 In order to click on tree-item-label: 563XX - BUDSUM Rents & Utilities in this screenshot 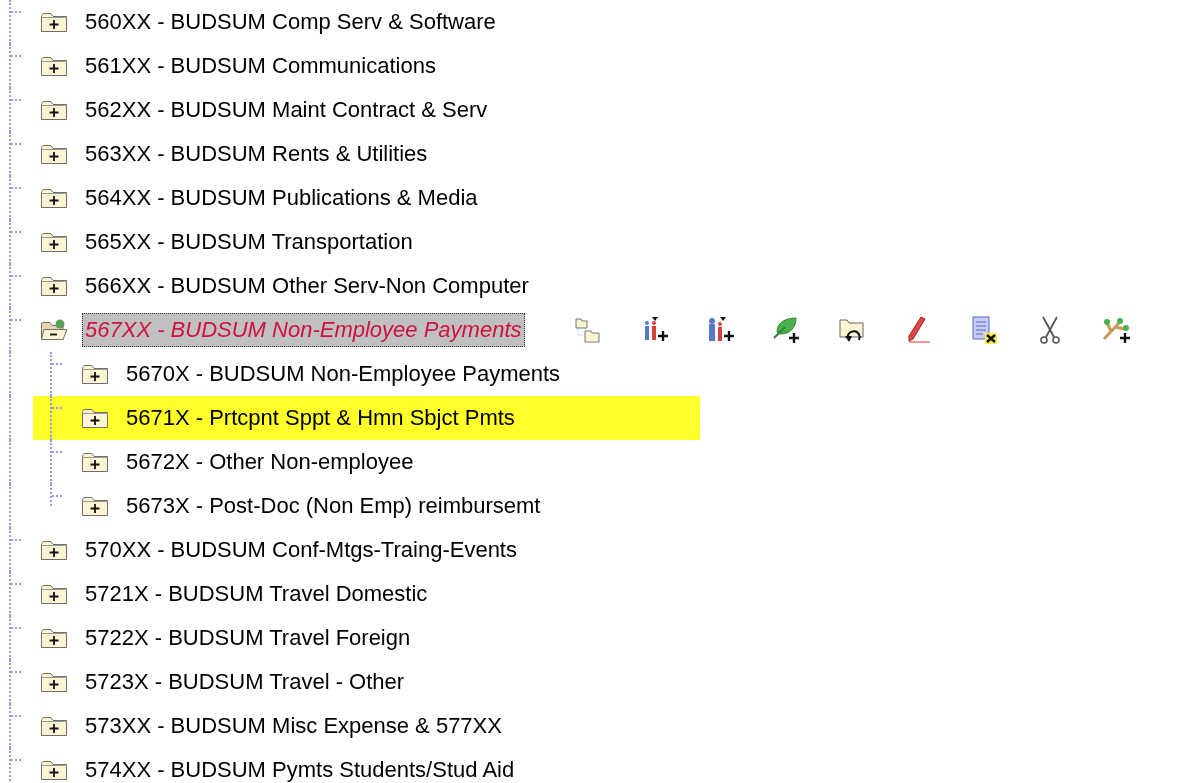, I will do `click(256, 154)`.